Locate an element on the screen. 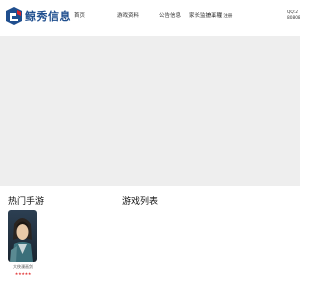  contact-info: QQ:2 80808 is located at coordinates (293, 16).